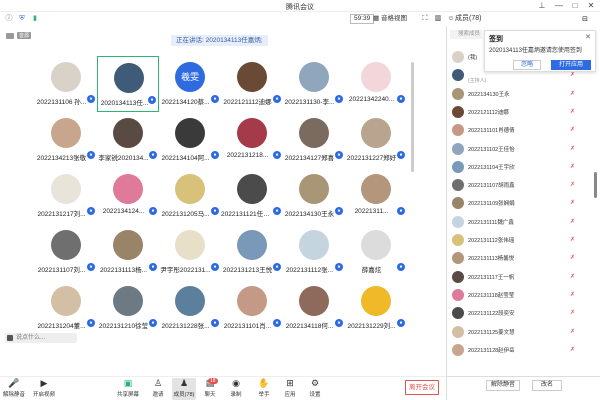 Image resolution: width=600 pixels, height=400 pixels. What do you see at coordinates (588, 37) in the screenshot?
I see `popup-close-icon: ✕` at bounding box center [588, 37].